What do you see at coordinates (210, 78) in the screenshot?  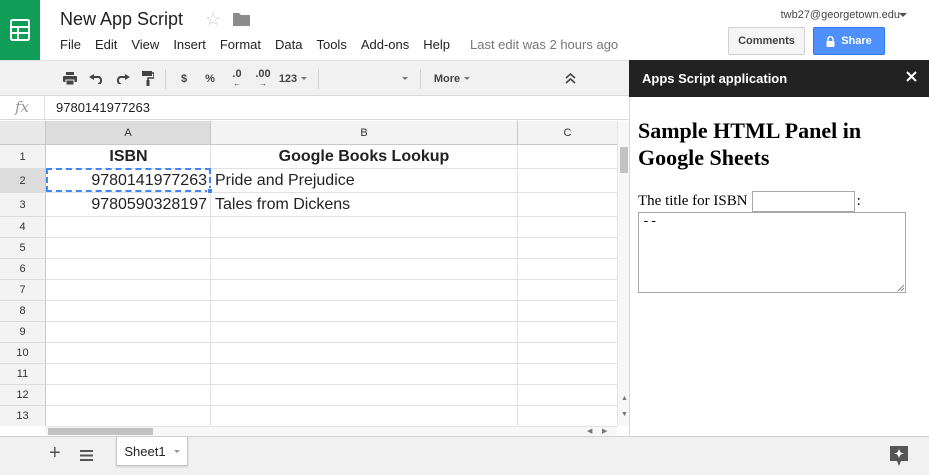 I see `percent-format-button: %` at bounding box center [210, 78].